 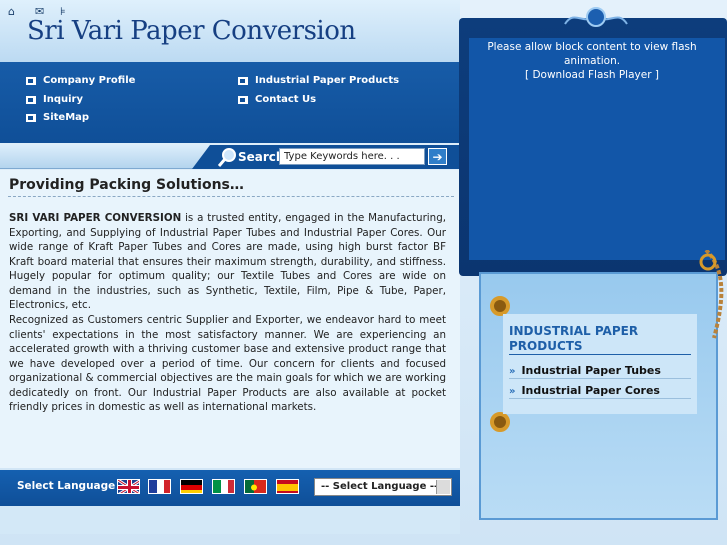 What do you see at coordinates (443, 487) in the screenshot?
I see `chevron-down-icon` at bounding box center [443, 487].